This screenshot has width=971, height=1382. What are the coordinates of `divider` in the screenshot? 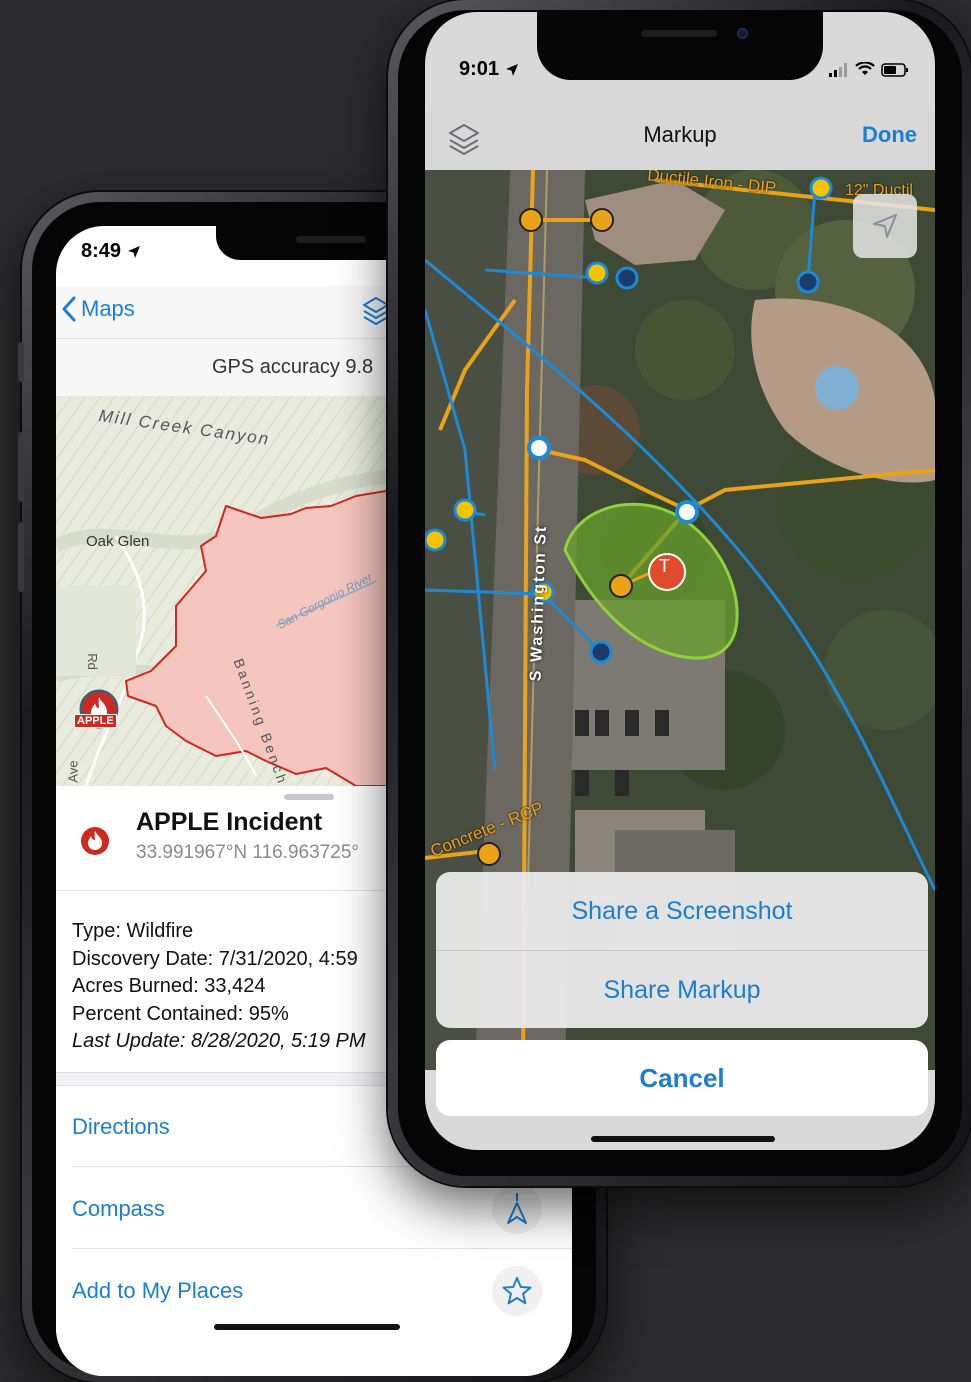 It's located at (322, 1248).